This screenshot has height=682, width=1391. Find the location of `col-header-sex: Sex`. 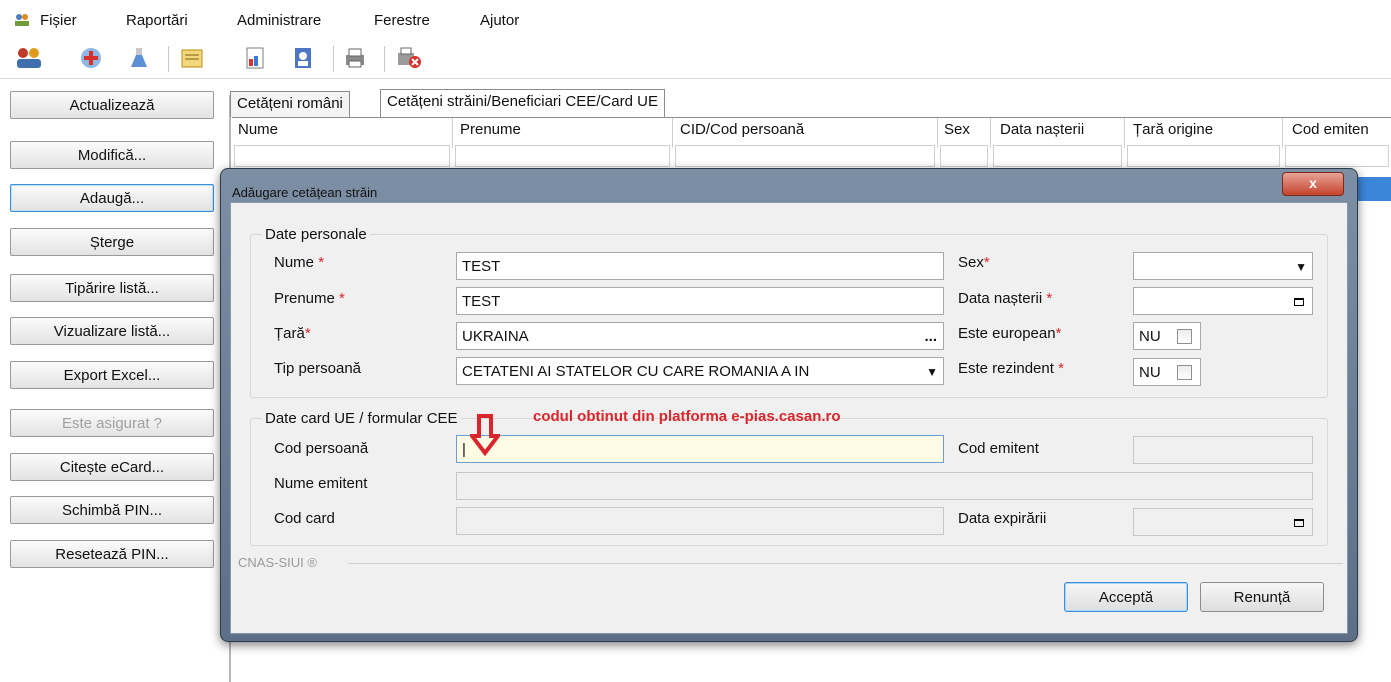

col-header-sex: Sex is located at coordinates (957, 129).